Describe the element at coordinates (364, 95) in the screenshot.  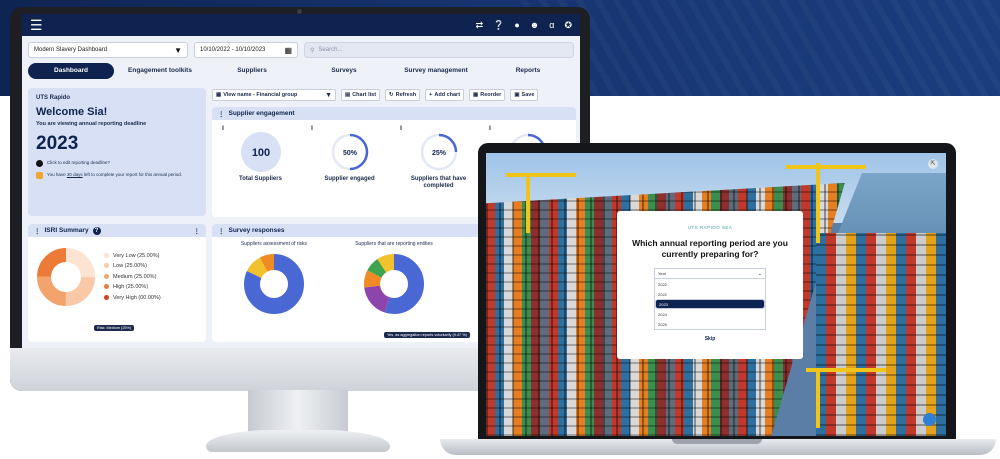
I see `chart-list-label: Chart list` at that location.